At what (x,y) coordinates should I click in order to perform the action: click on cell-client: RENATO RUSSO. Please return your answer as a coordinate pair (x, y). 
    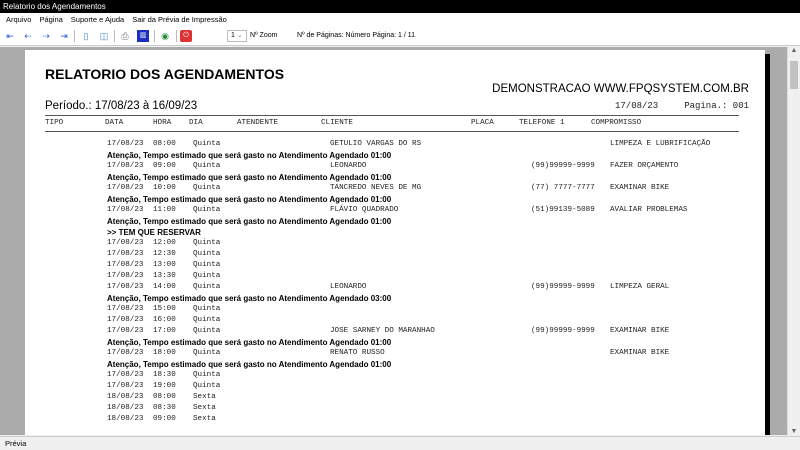
    Looking at the image, I should click on (357, 353).